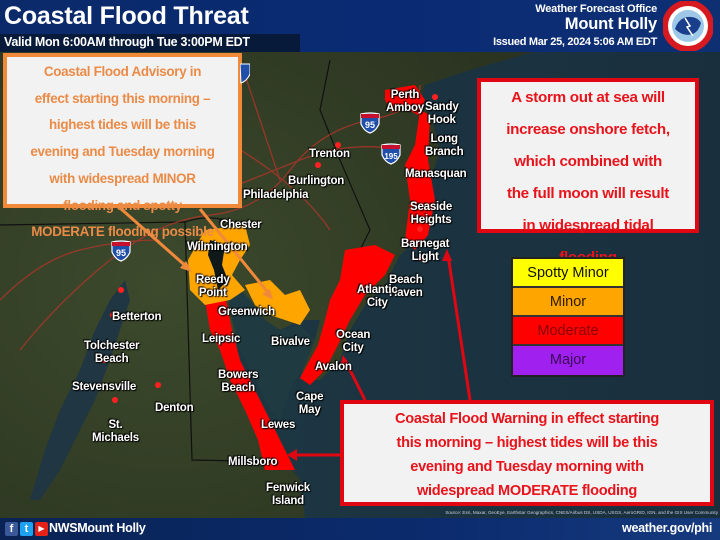  Describe the element at coordinates (41, 529) in the screenshot. I see `youtube-icon: ▶` at that location.